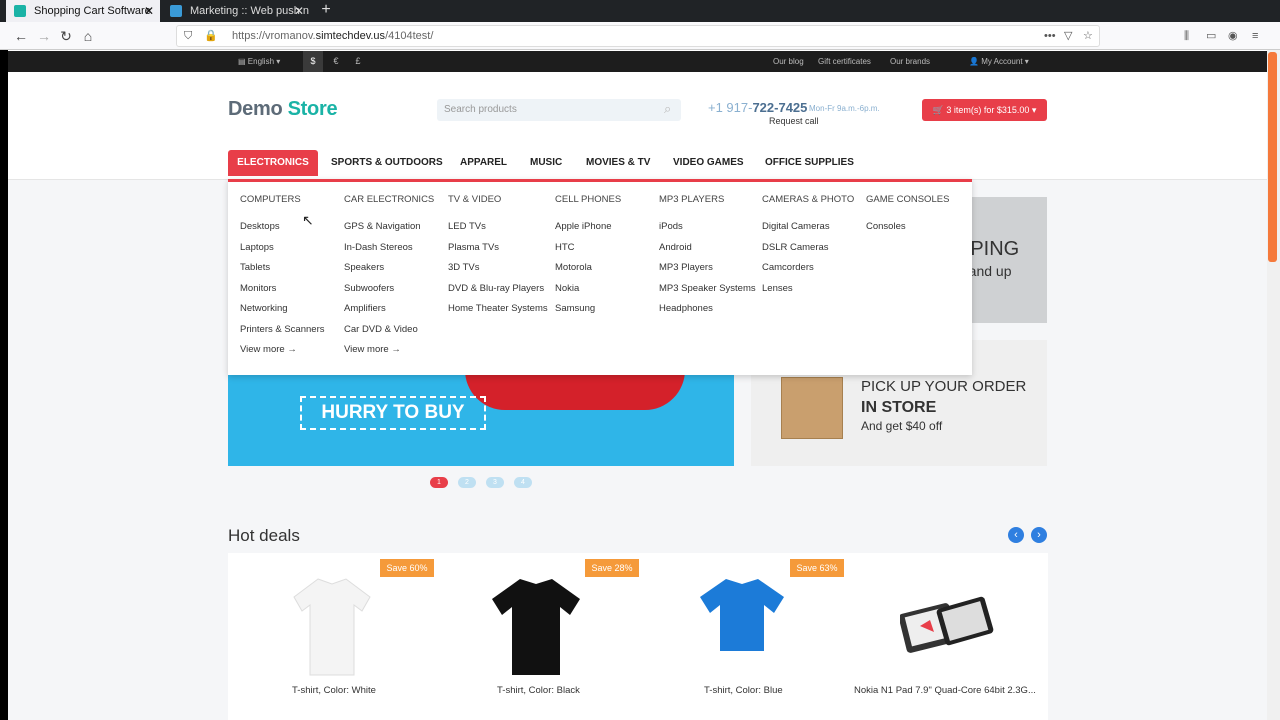 This screenshot has height=720, width=1280. I want to click on dropdown-link: 3D TVs, so click(498, 272).